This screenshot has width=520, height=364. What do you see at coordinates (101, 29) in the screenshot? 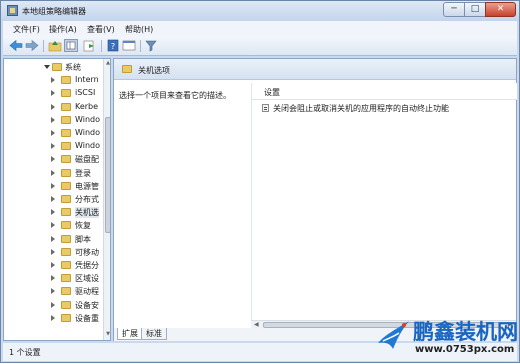
I see `menu-view: 查看(V)` at bounding box center [101, 29].